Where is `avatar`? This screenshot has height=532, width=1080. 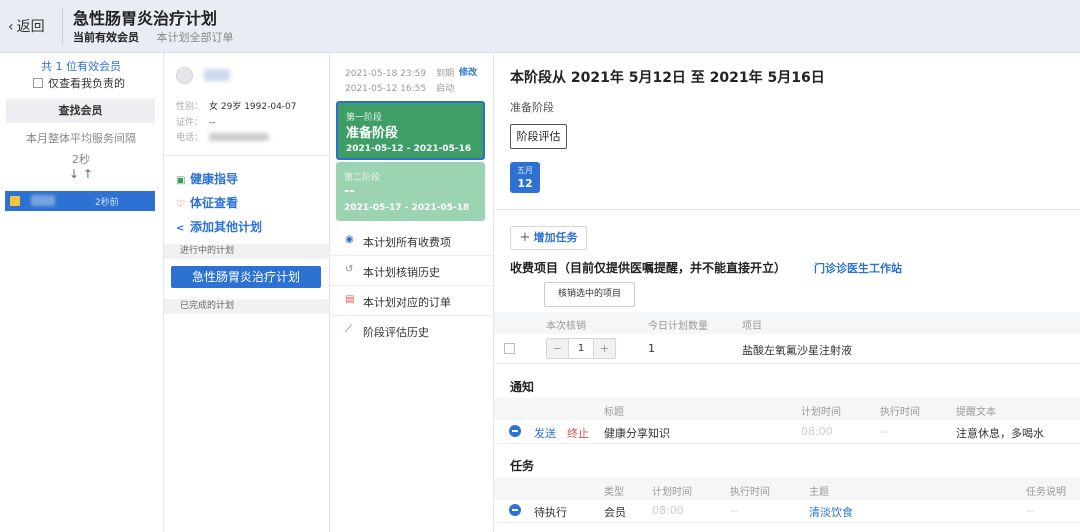 avatar is located at coordinates (184, 75).